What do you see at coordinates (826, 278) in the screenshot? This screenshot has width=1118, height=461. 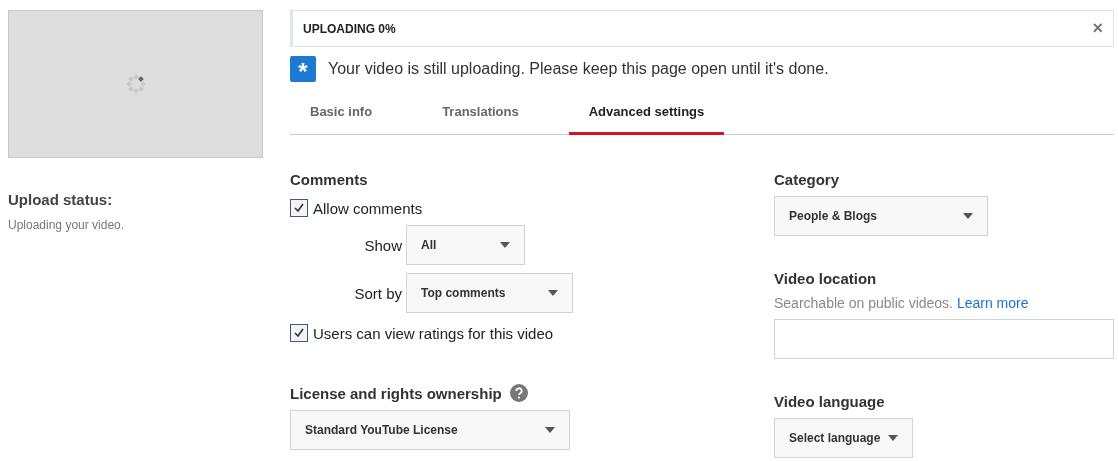 I see `section-title: Video location` at bounding box center [826, 278].